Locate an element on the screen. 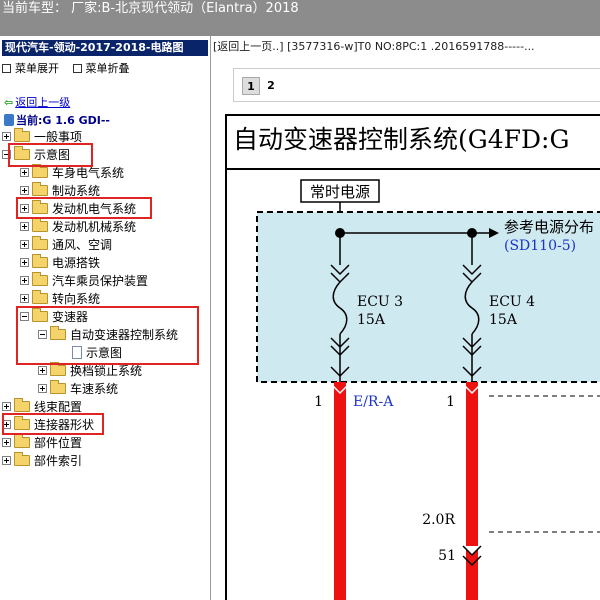 This screenshot has width=600, height=600. page-2-button: 2 is located at coordinates (271, 86).